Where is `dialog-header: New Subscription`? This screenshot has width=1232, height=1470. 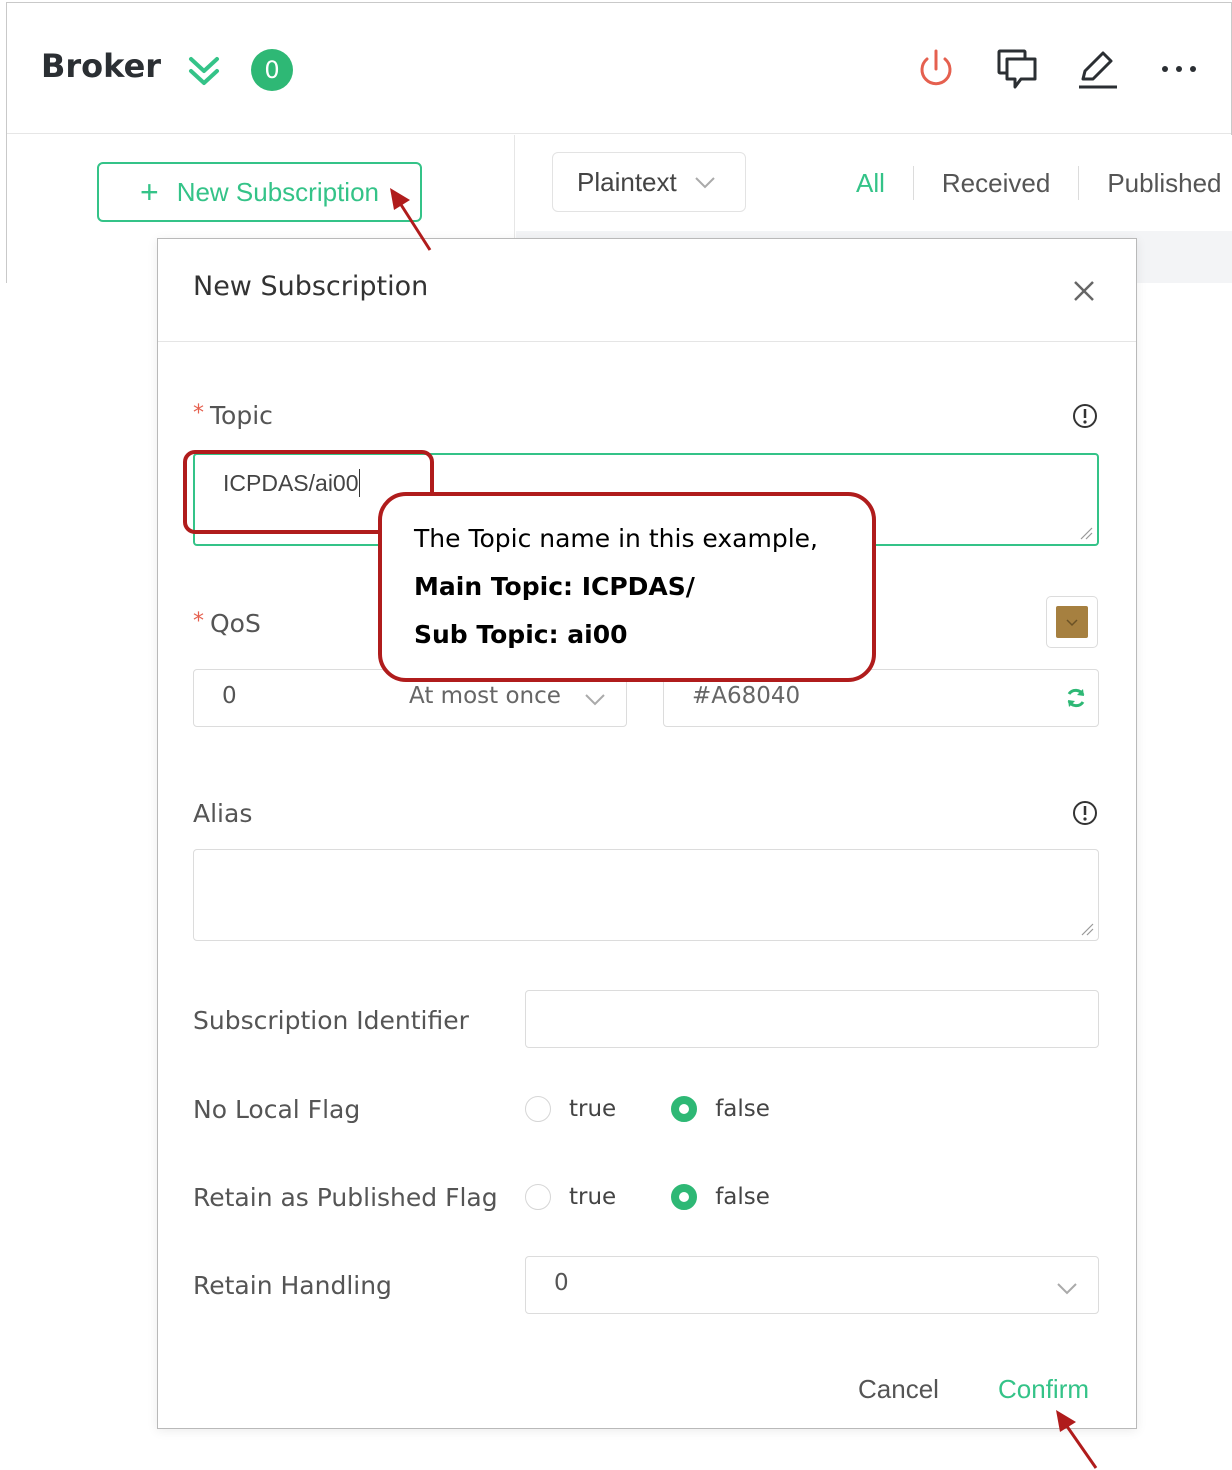 dialog-header: New Subscription is located at coordinates (647, 290).